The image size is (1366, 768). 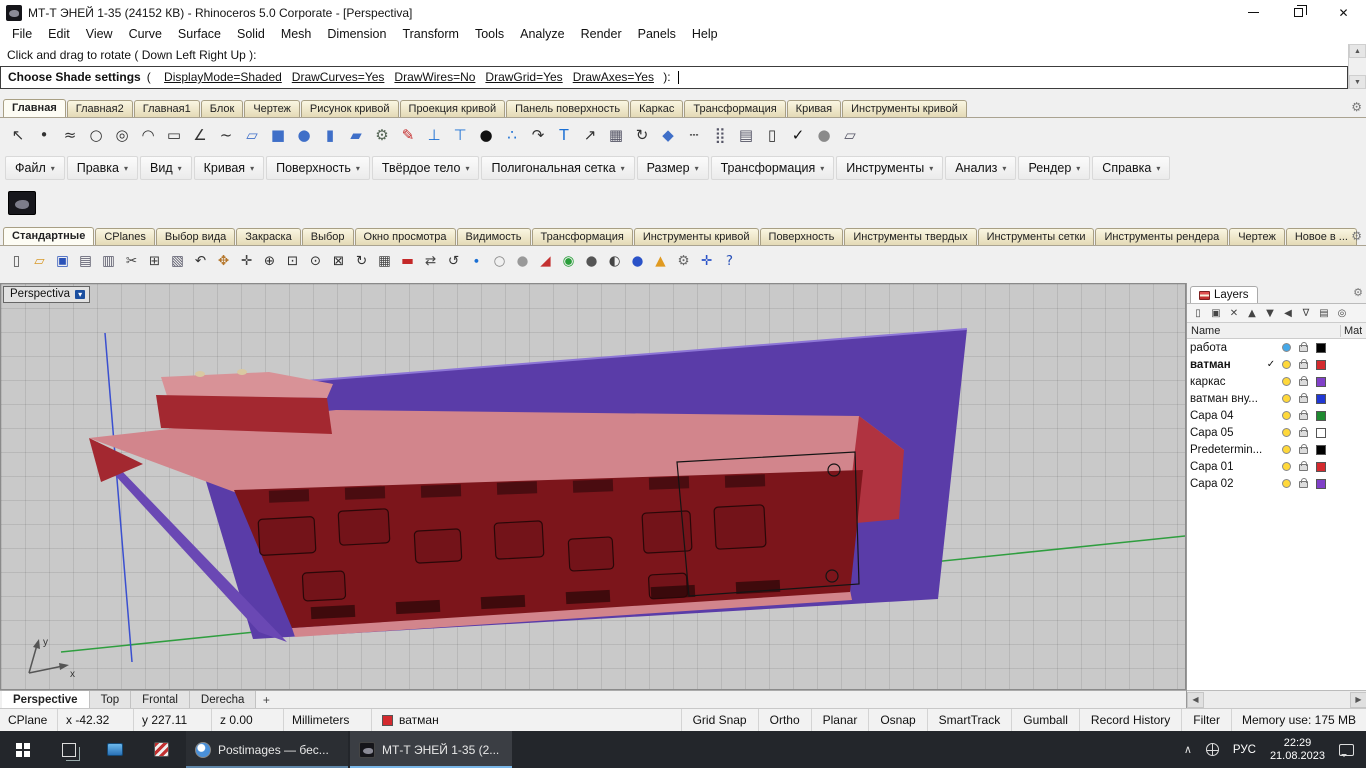 I want to click on pan-arrows-icon: ⇄, so click(x=430, y=261).